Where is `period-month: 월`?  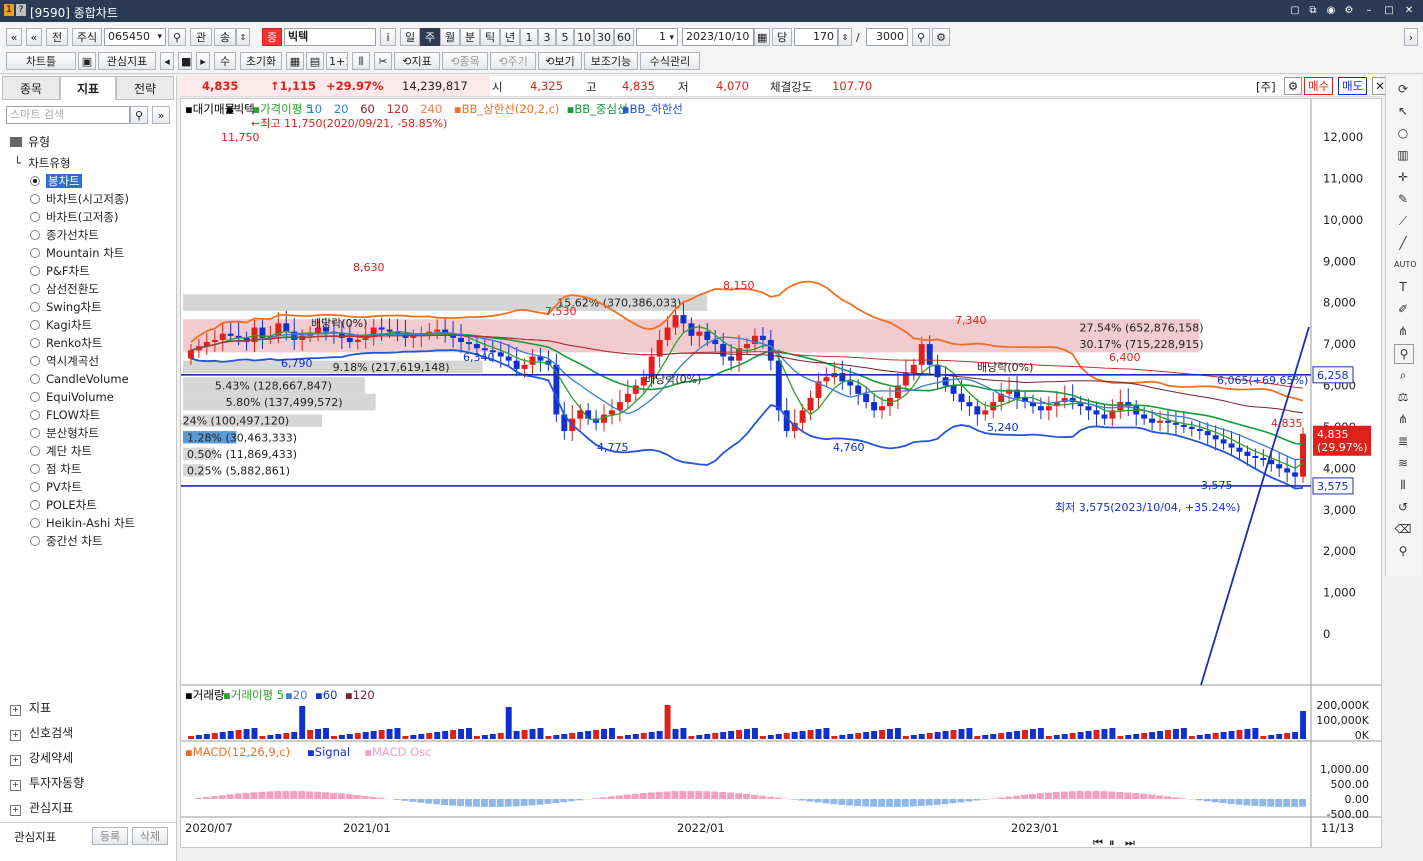 period-month: 월 is located at coordinates (450, 37).